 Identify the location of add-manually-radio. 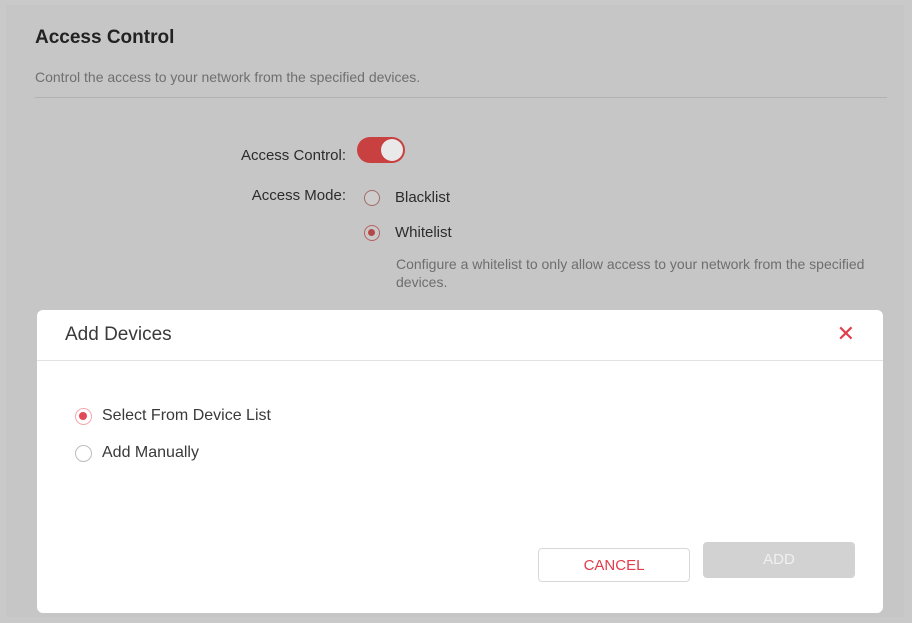
(83, 453).